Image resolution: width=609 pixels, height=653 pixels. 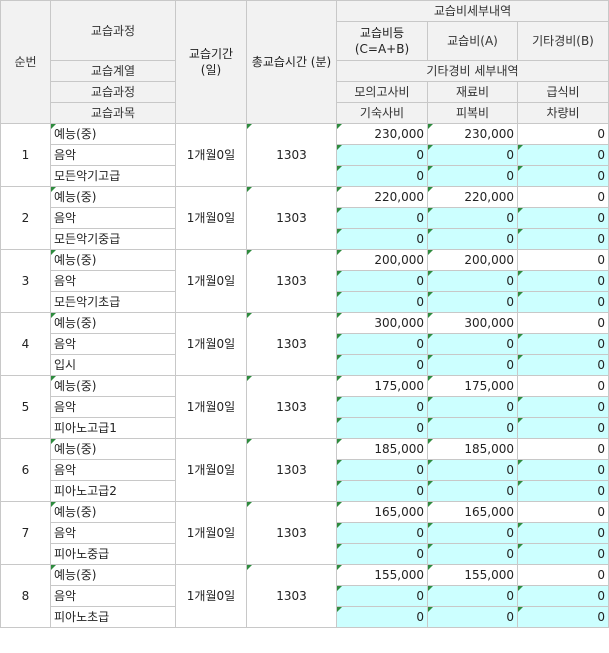 I want to click on row-course-subject: 모든악기중급, so click(x=113, y=239).